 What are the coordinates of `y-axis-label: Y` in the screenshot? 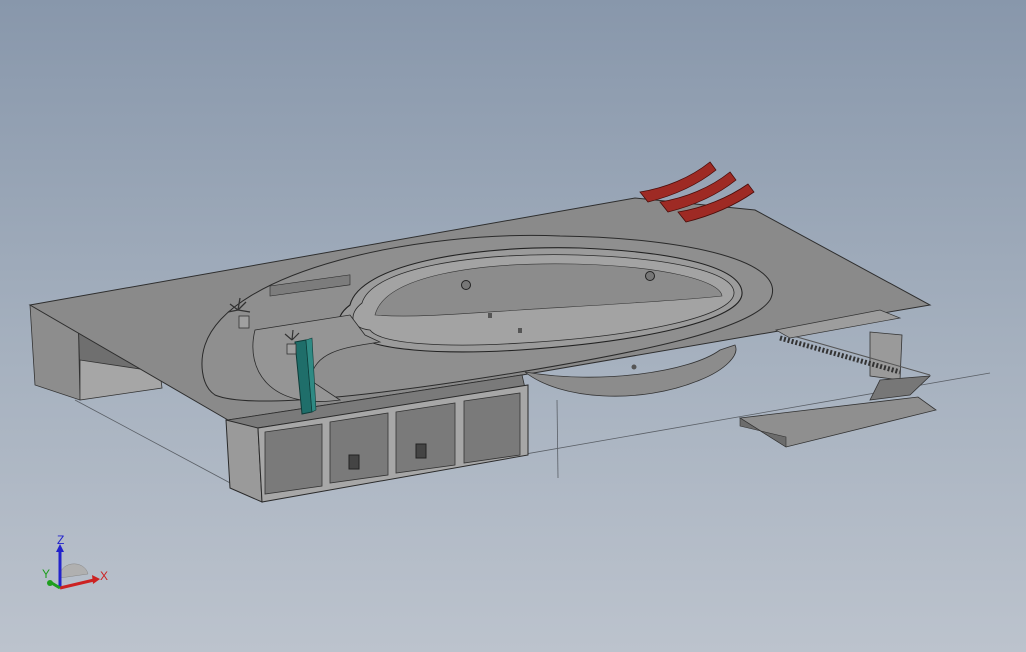 It's located at (46, 574).